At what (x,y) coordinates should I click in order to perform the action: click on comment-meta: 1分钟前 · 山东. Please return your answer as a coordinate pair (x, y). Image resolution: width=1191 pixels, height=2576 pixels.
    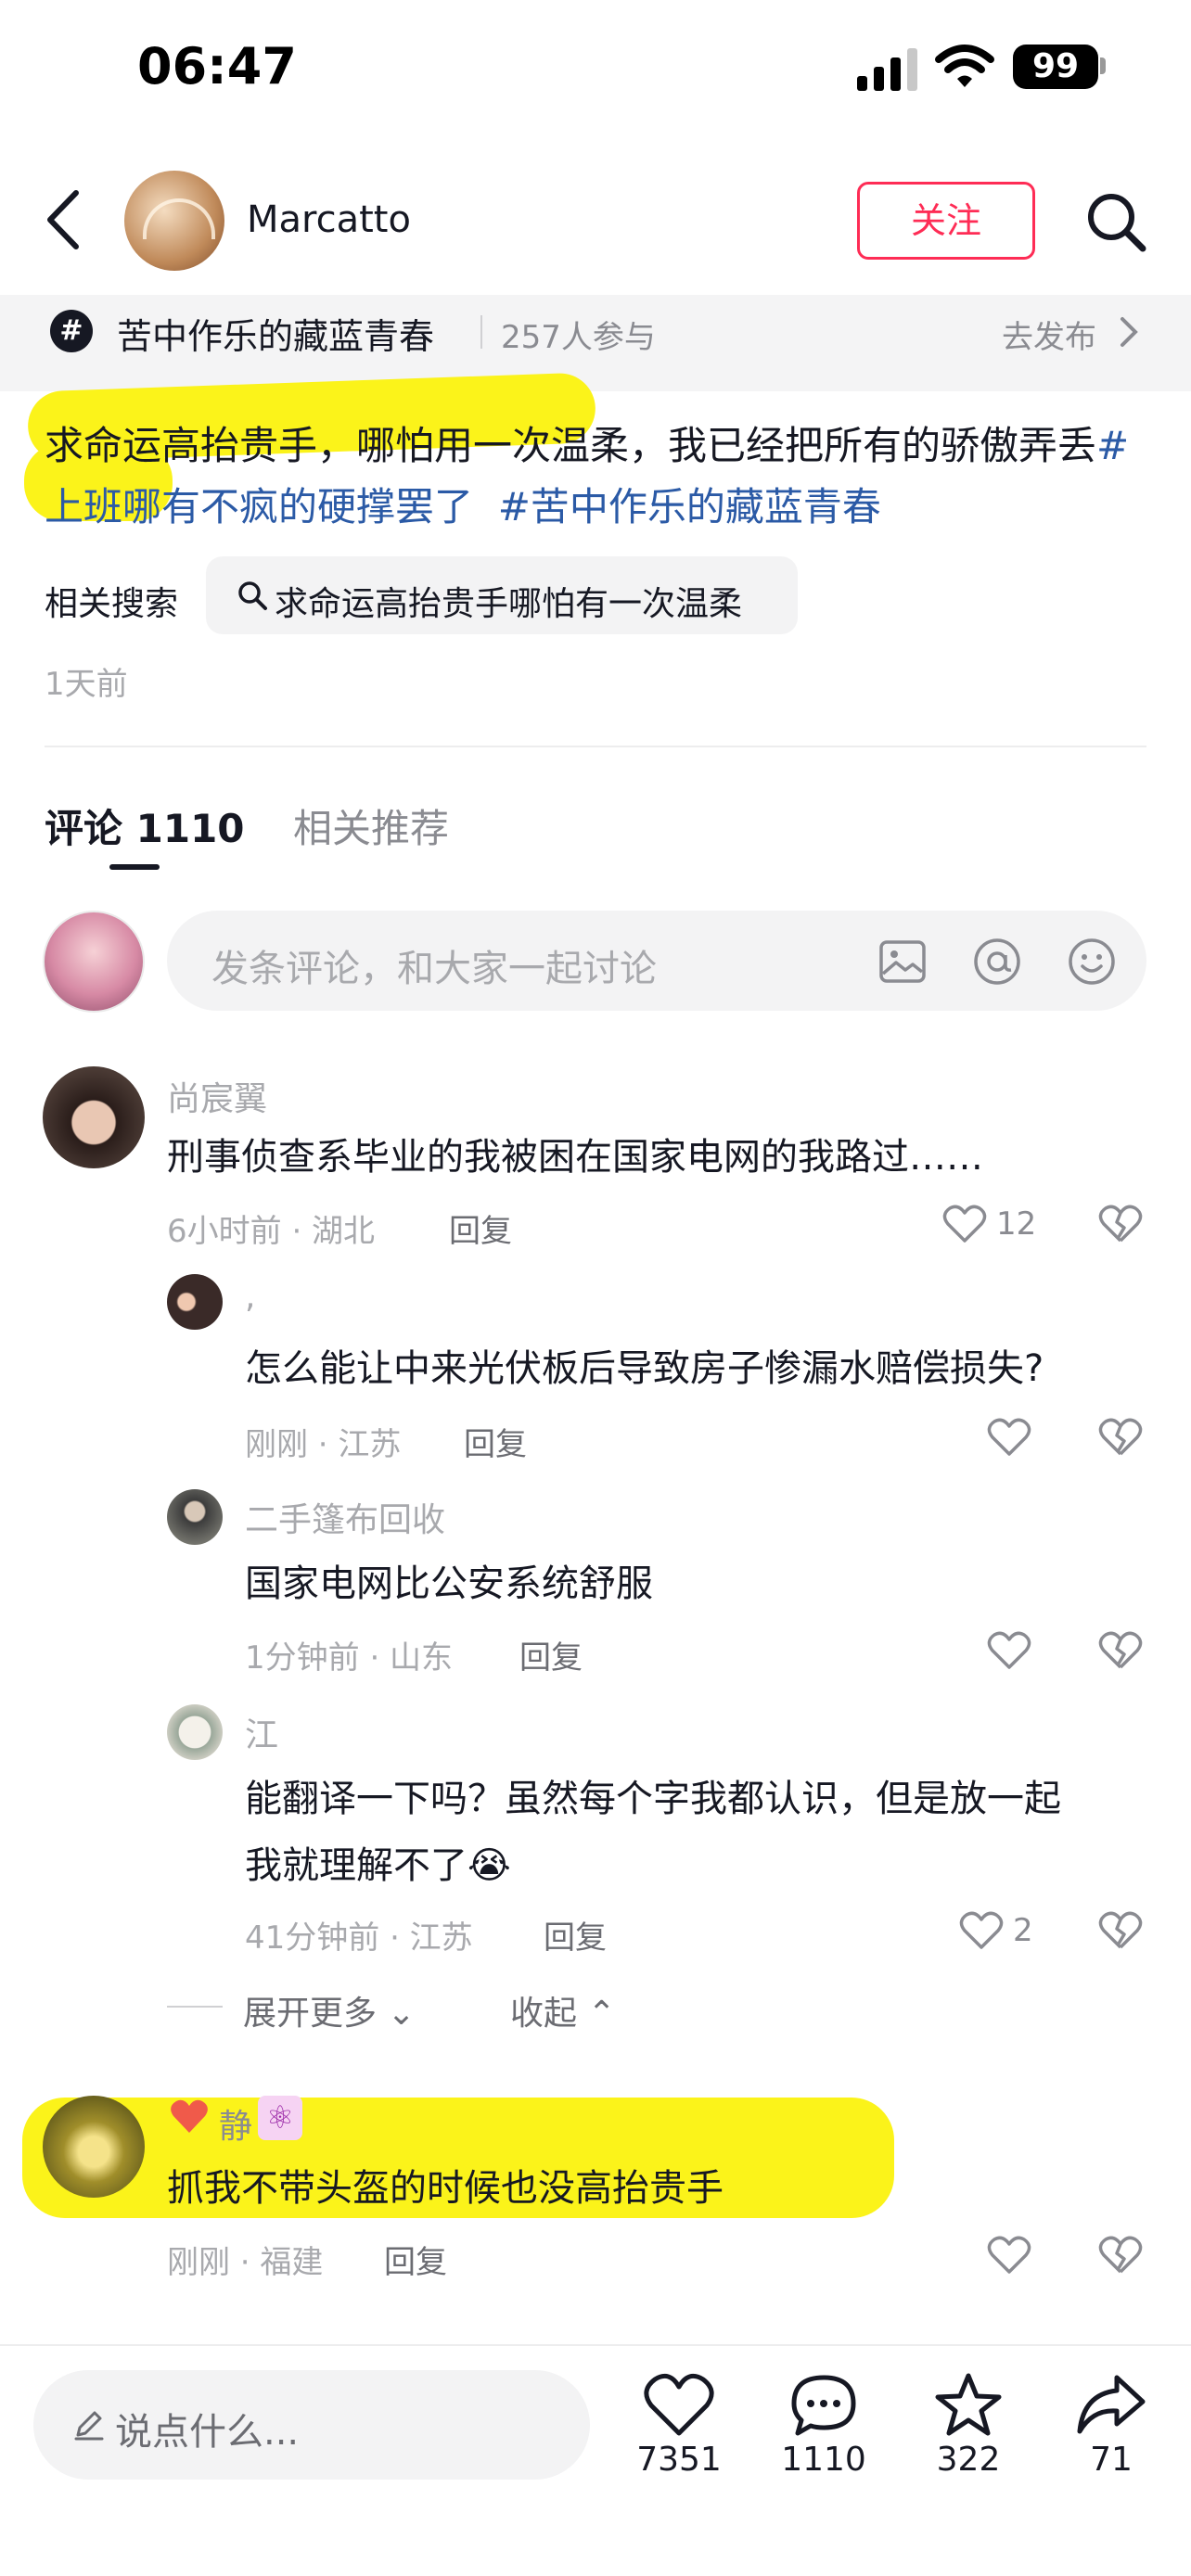
    Looking at the image, I should click on (349, 1658).